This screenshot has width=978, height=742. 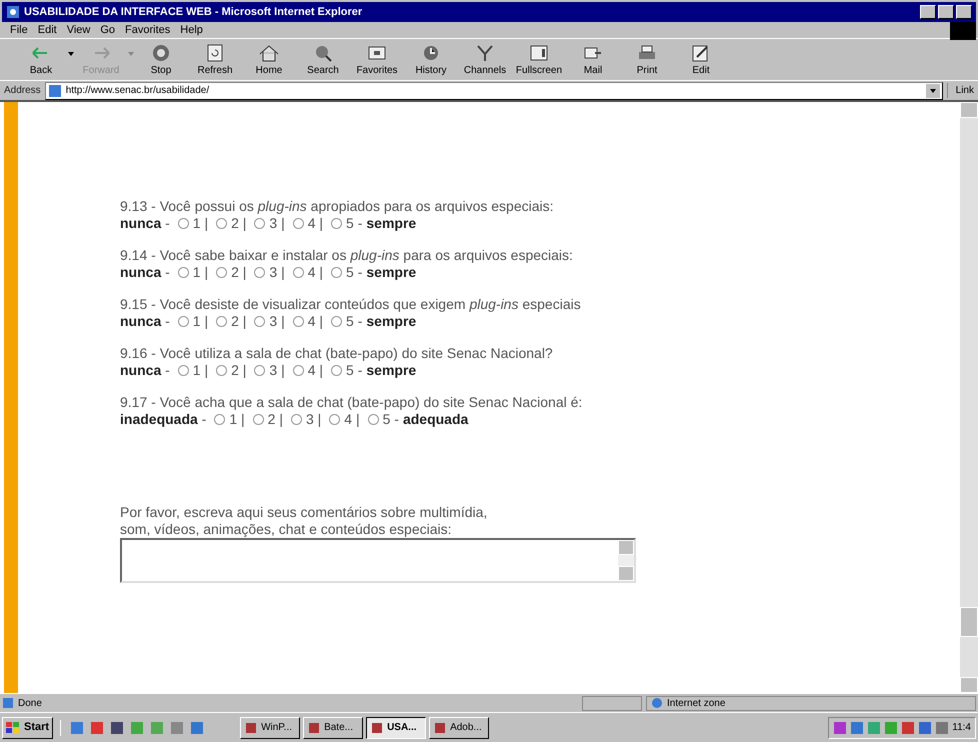 I want to click on menu-item: Favorites, so click(x=147, y=30).